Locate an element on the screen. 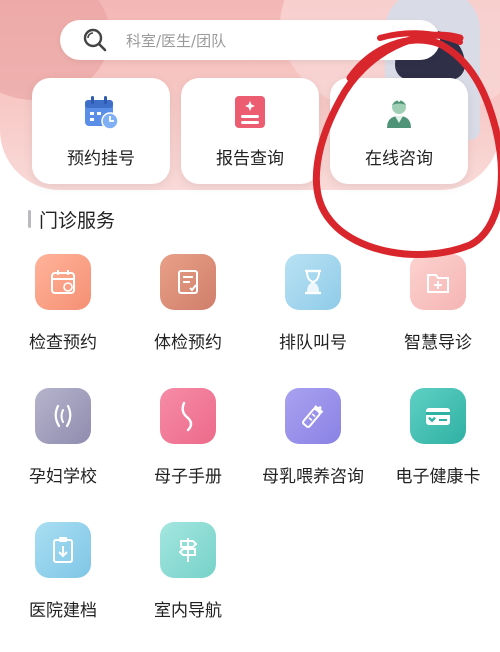 The width and height of the screenshot is (500, 652). service-indoor-navigation: 室内导航 is located at coordinates (188, 571).